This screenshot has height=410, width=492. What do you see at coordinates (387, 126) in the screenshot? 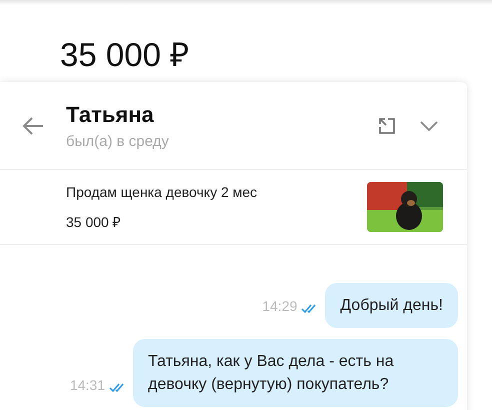
I see `expand-icon` at bounding box center [387, 126].